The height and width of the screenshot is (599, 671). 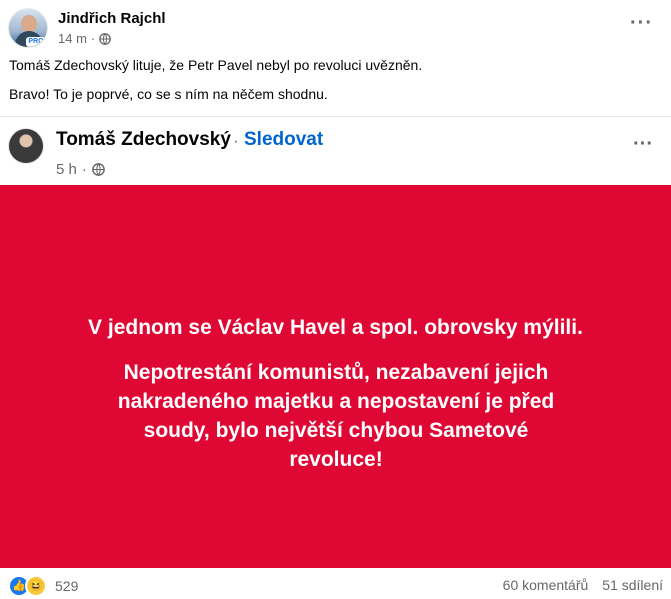 I want to click on post-header: PRO Jindřich Rajchl 14 m · ···, so click(x=335, y=28).